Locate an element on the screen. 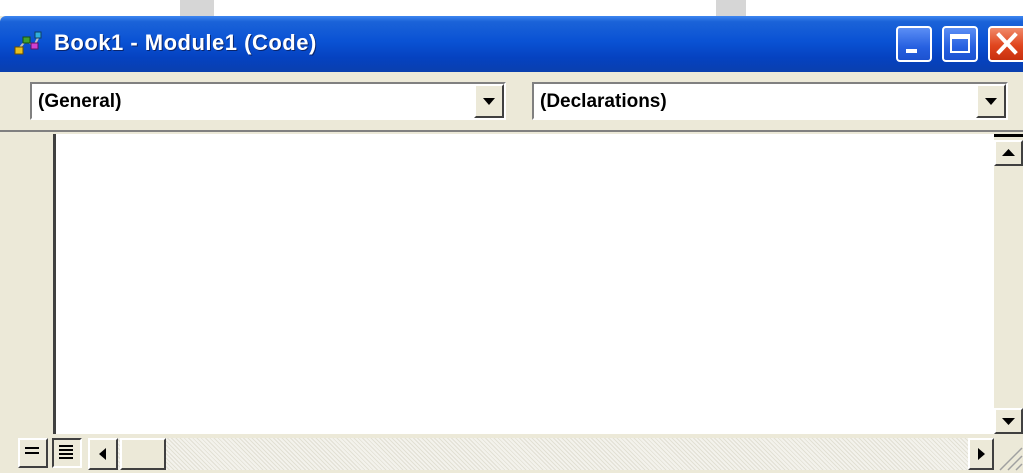  object-combo-dropdown-button is located at coordinates (489, 101).